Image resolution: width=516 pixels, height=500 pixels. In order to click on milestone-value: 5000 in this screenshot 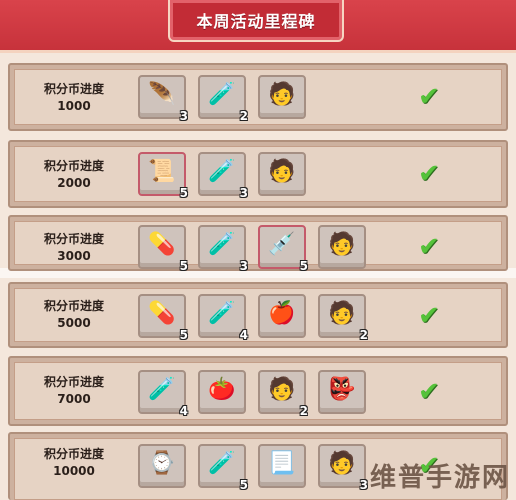, I will do `click(74, 323)`.